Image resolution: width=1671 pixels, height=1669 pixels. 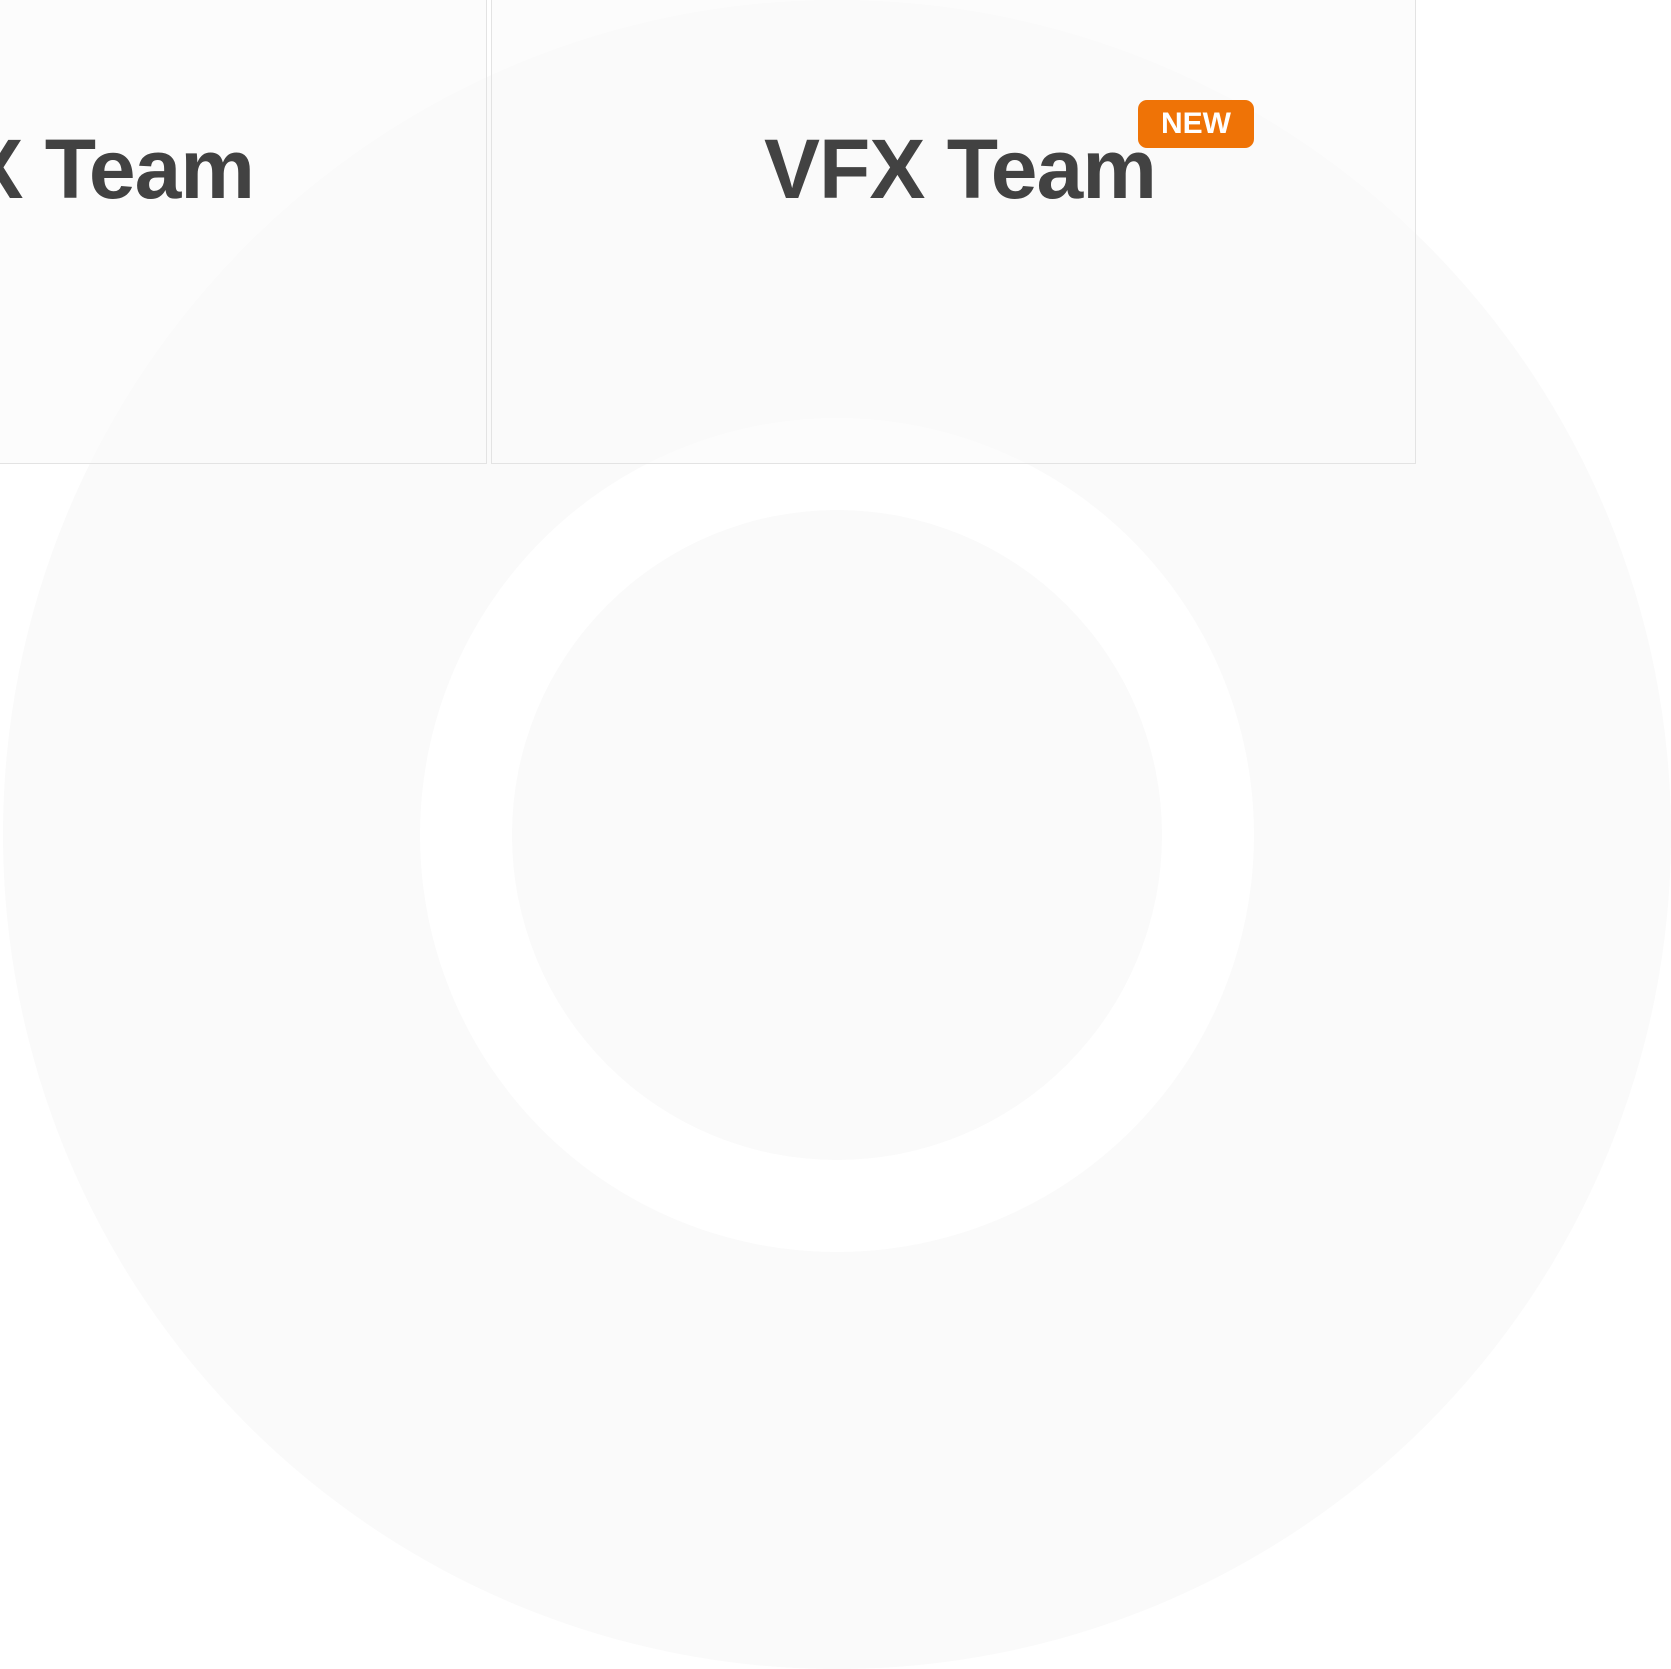 What do you see at coordinates (243, 232) in the screenshot?
I see `team-card-previous: VFX Team` at bounding box center [243, 232].